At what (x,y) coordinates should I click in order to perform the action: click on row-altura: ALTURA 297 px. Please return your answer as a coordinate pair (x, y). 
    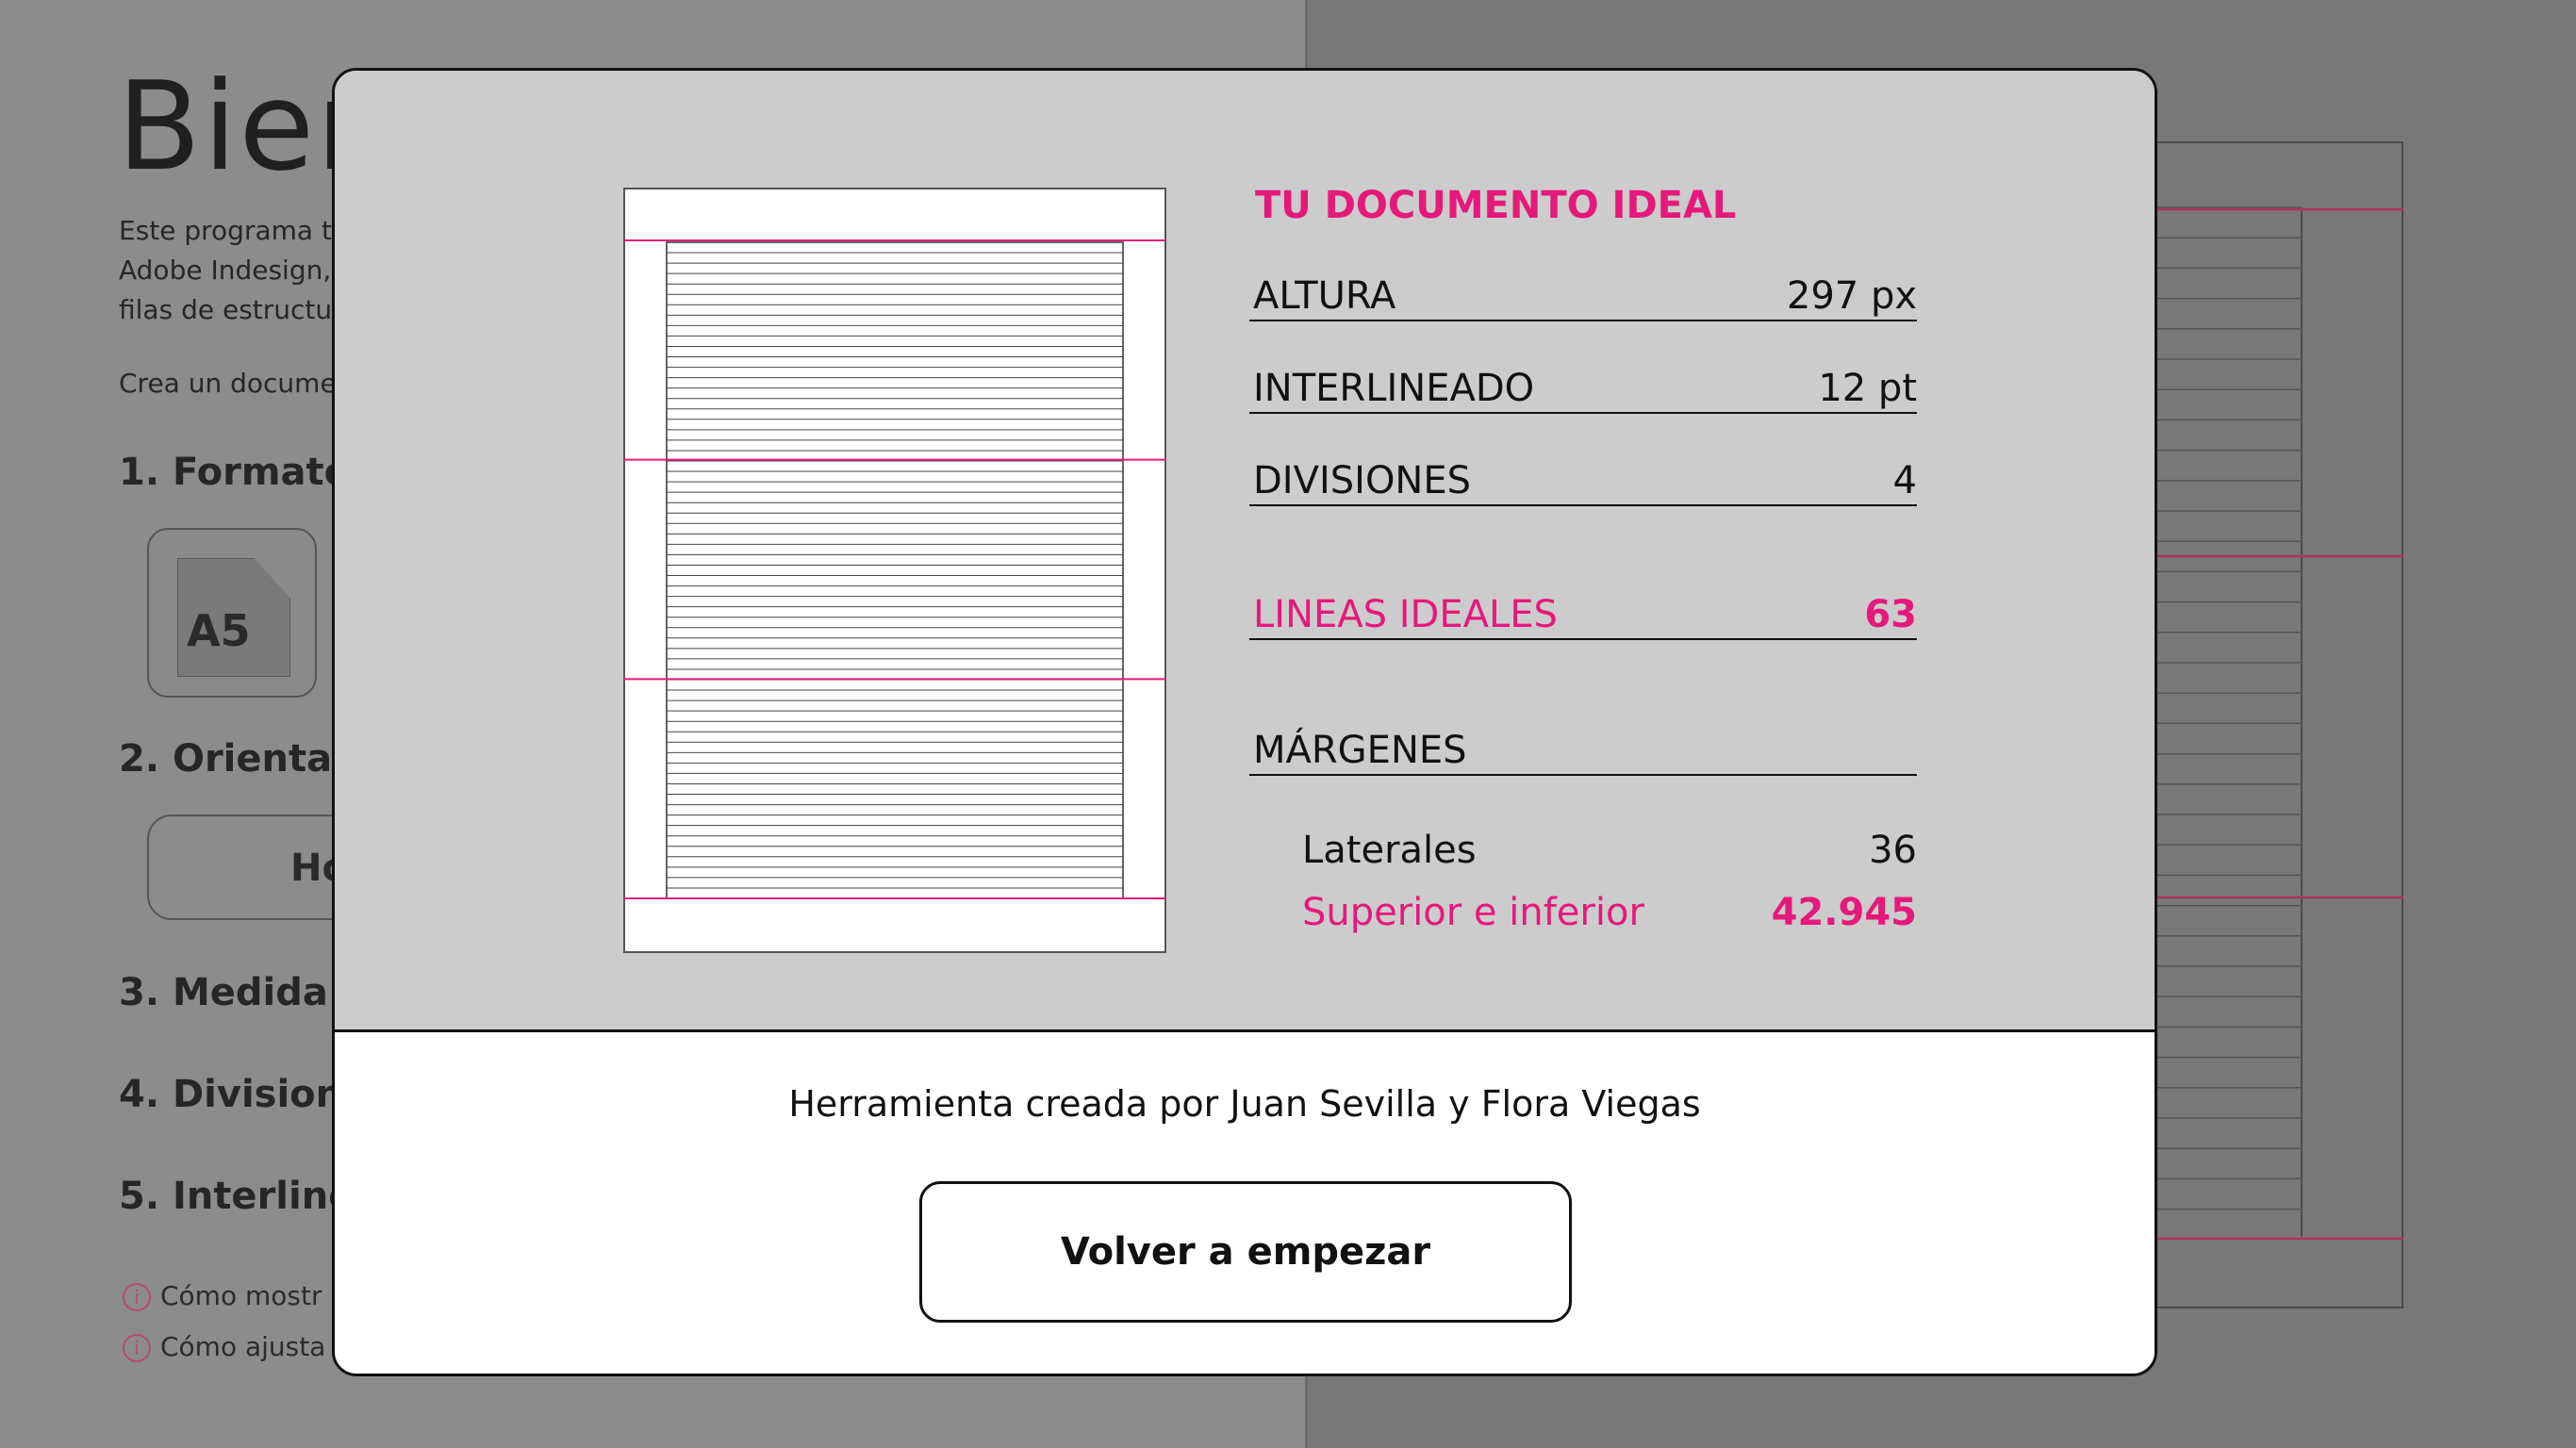
    Looking at the image, I should click on (1583, 296).